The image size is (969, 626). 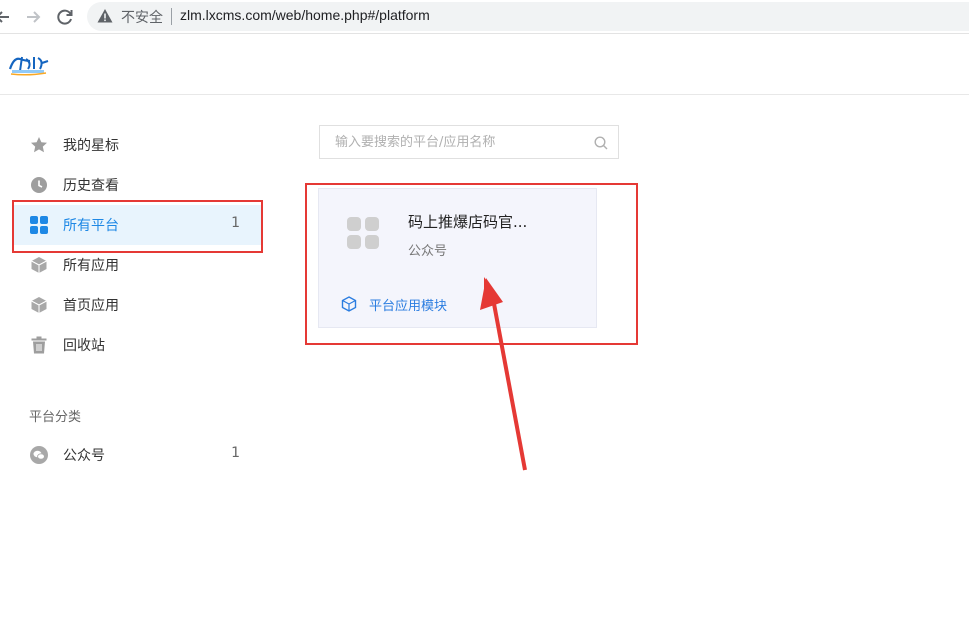 What do you see at coordinates (39, 455) in the screenshot?
I see `wechat-icon` at bounding box center [39, 455].